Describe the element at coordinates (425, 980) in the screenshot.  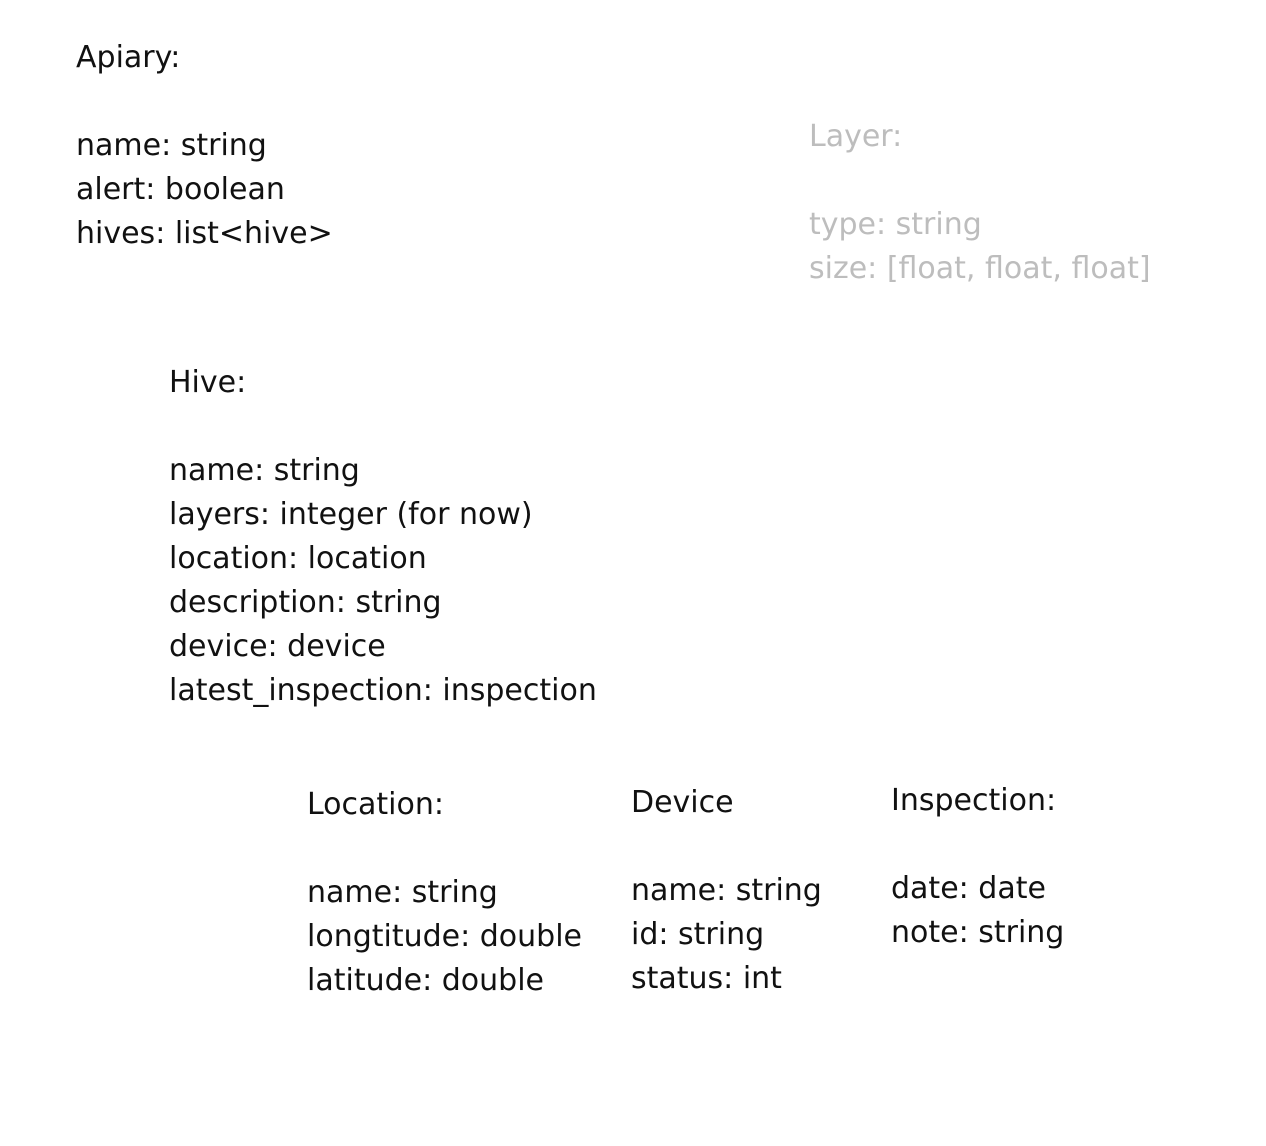
I see `location-field-latitude: latitude: double` at that location.